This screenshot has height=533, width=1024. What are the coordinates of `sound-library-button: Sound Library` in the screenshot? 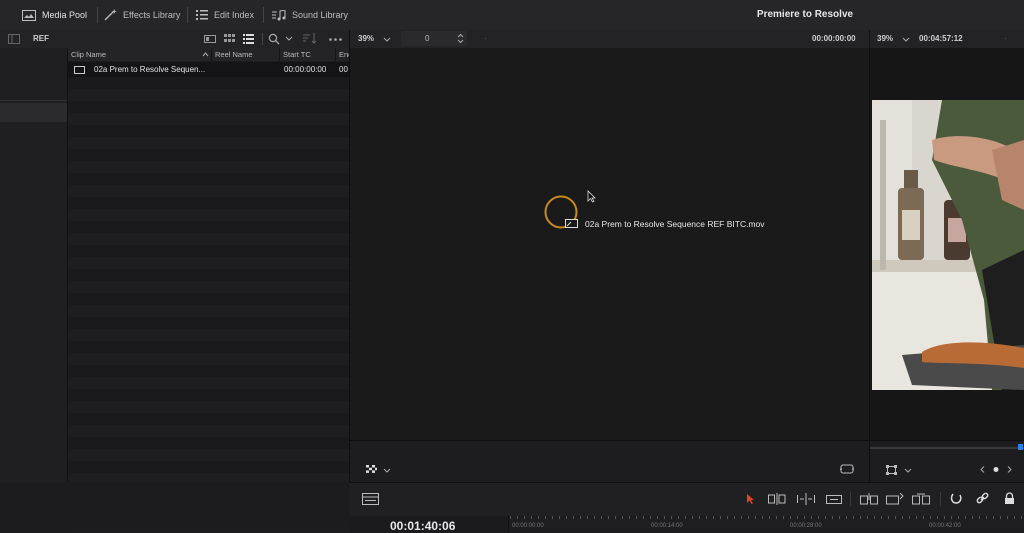 It's located at (310, 15).